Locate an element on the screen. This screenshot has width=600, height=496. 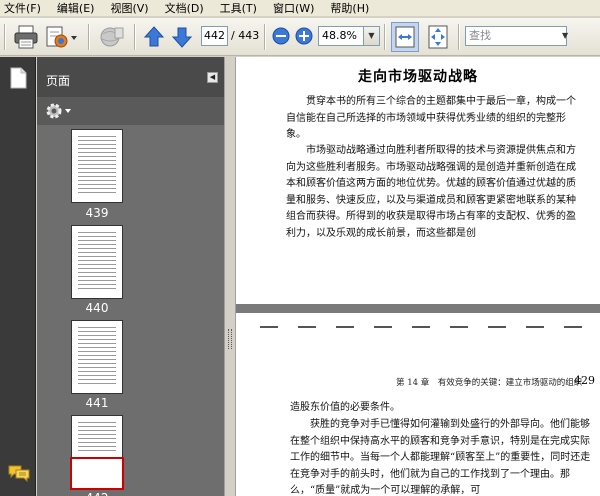
printer-icon is located at coordinates (26, 37).